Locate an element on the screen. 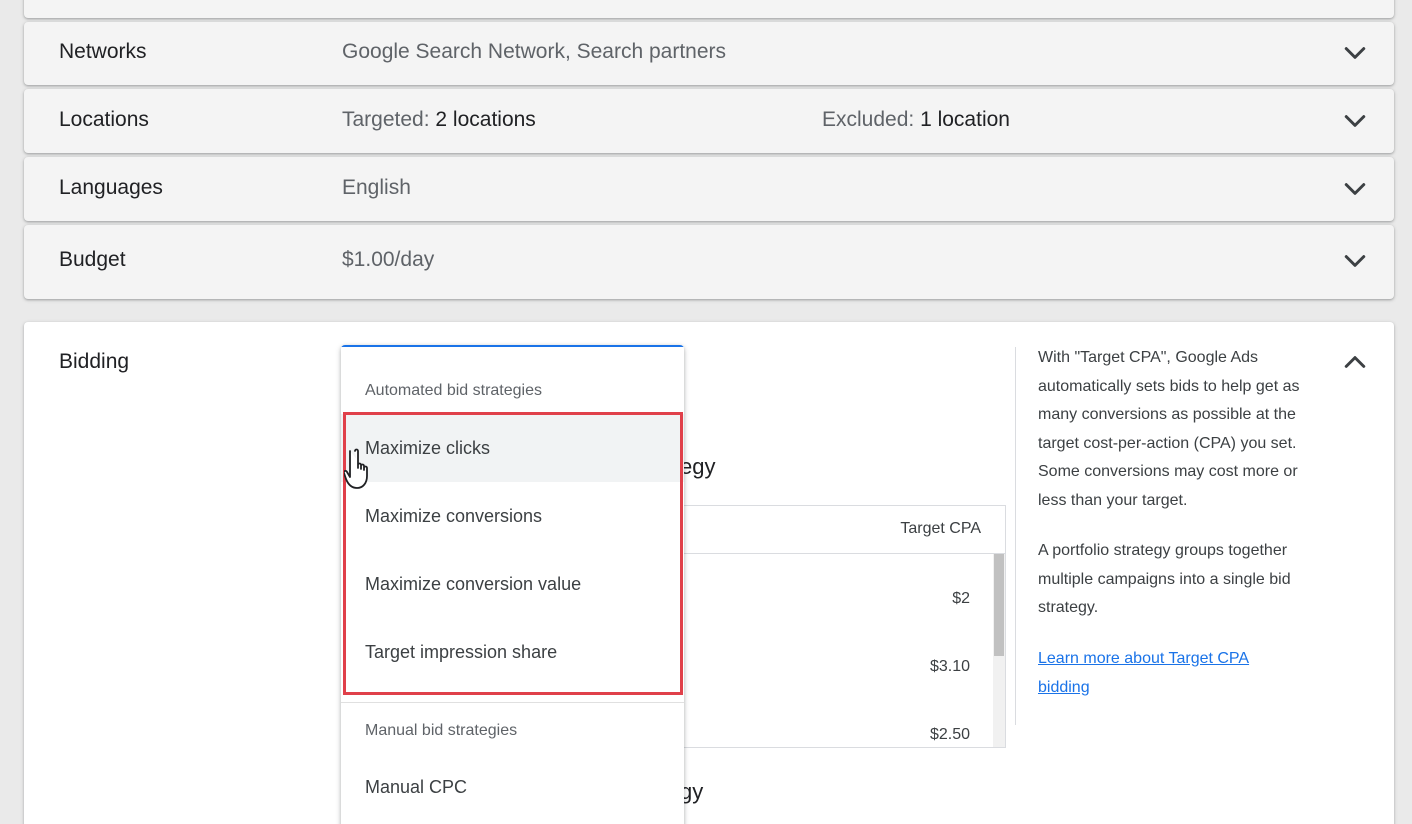 The image size is (1412, 824). excluded-value: 1 location is located at coordinates (965, 119).